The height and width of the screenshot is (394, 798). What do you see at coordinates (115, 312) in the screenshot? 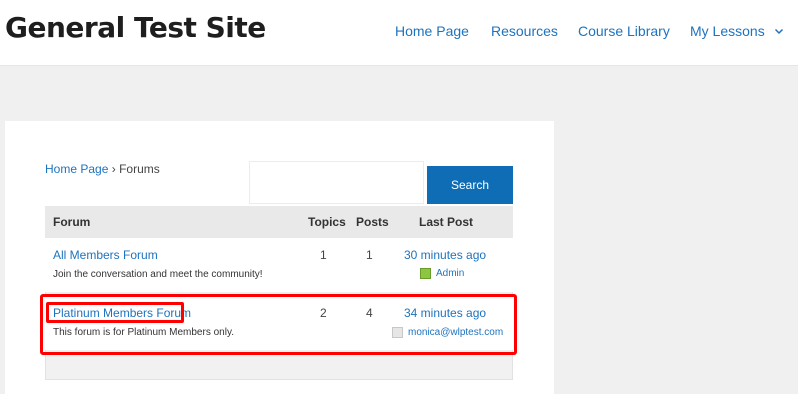
I see `highlight-box-title` at bounding box center [115, 312].